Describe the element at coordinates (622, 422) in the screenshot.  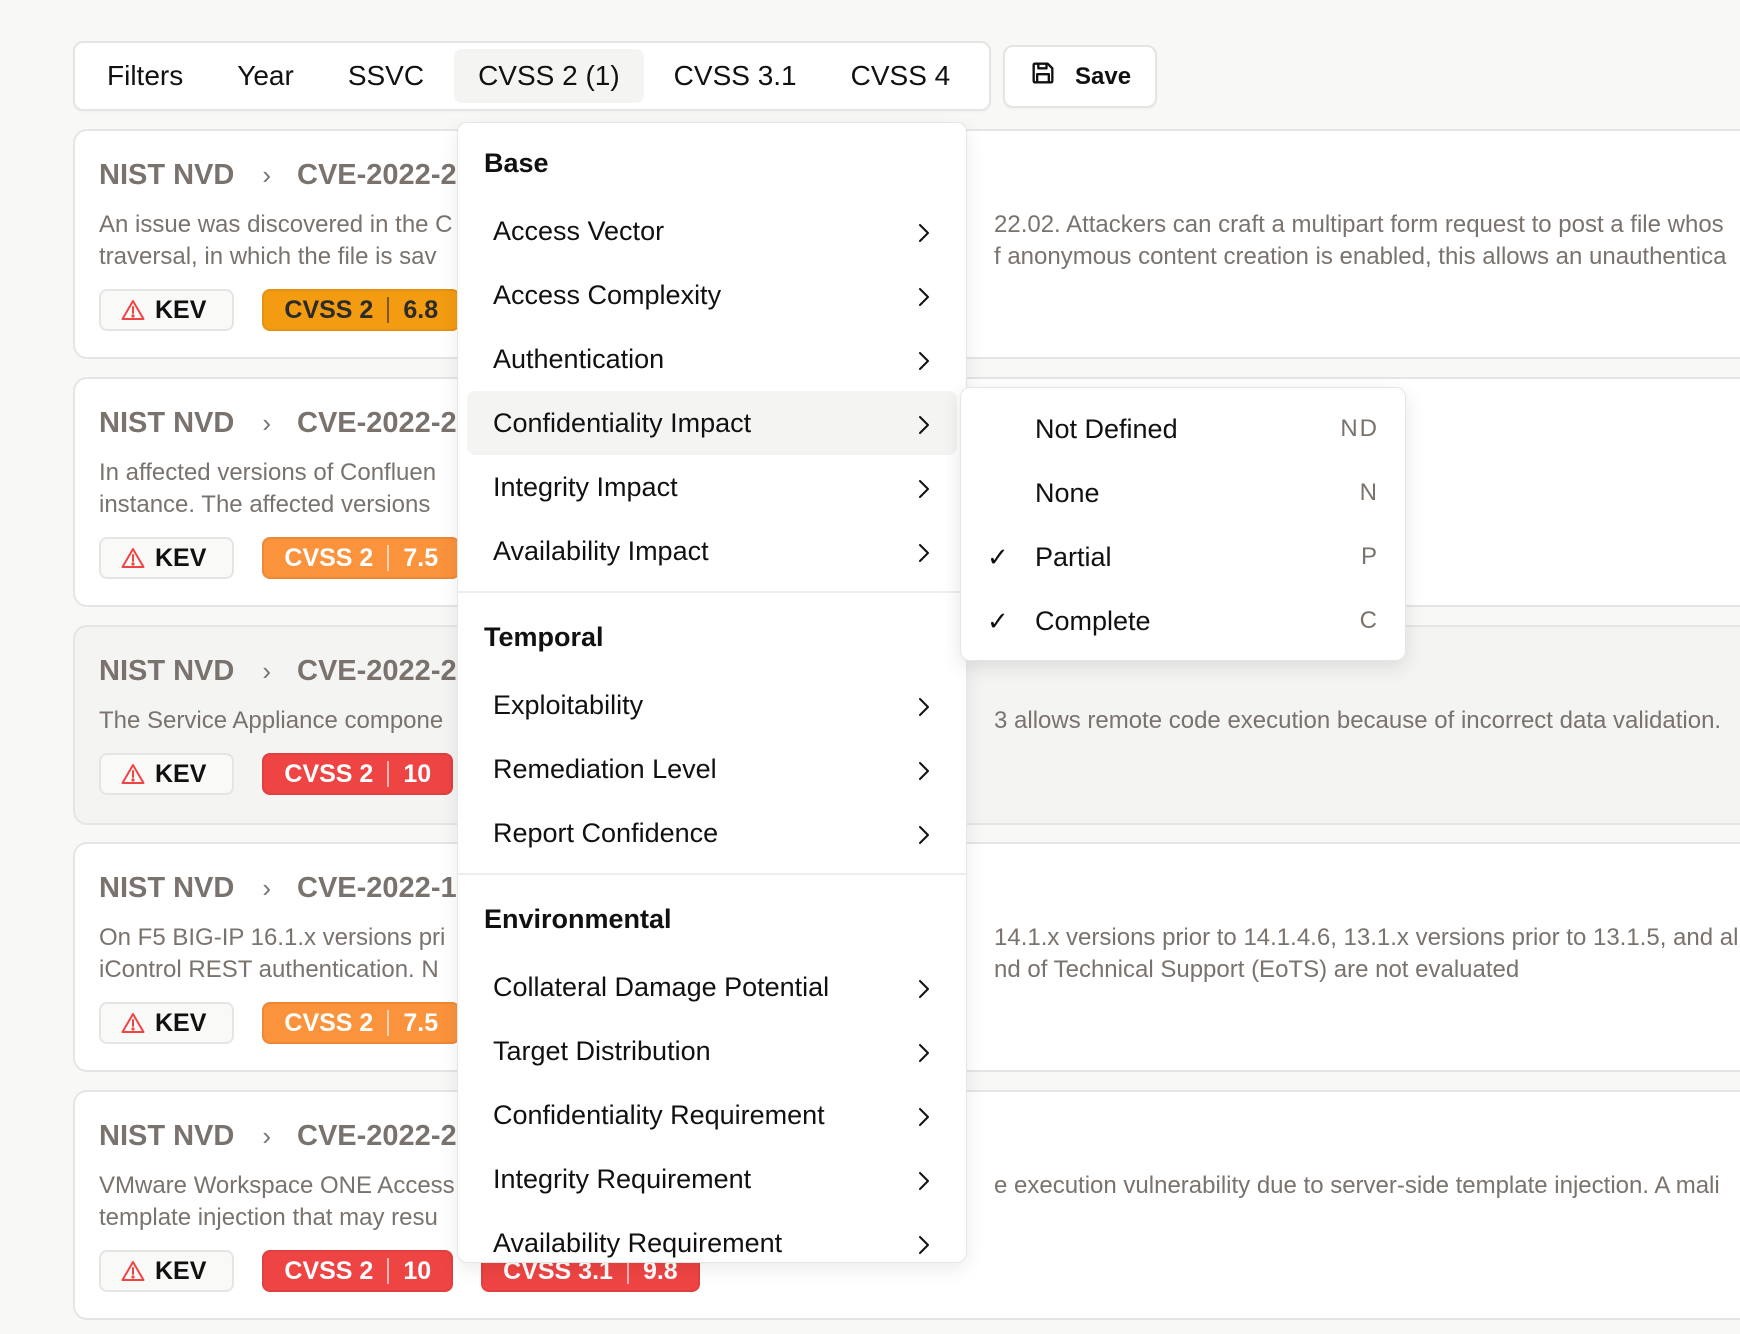
I see `menu-item-label: Confidentiality Impact` at that location.